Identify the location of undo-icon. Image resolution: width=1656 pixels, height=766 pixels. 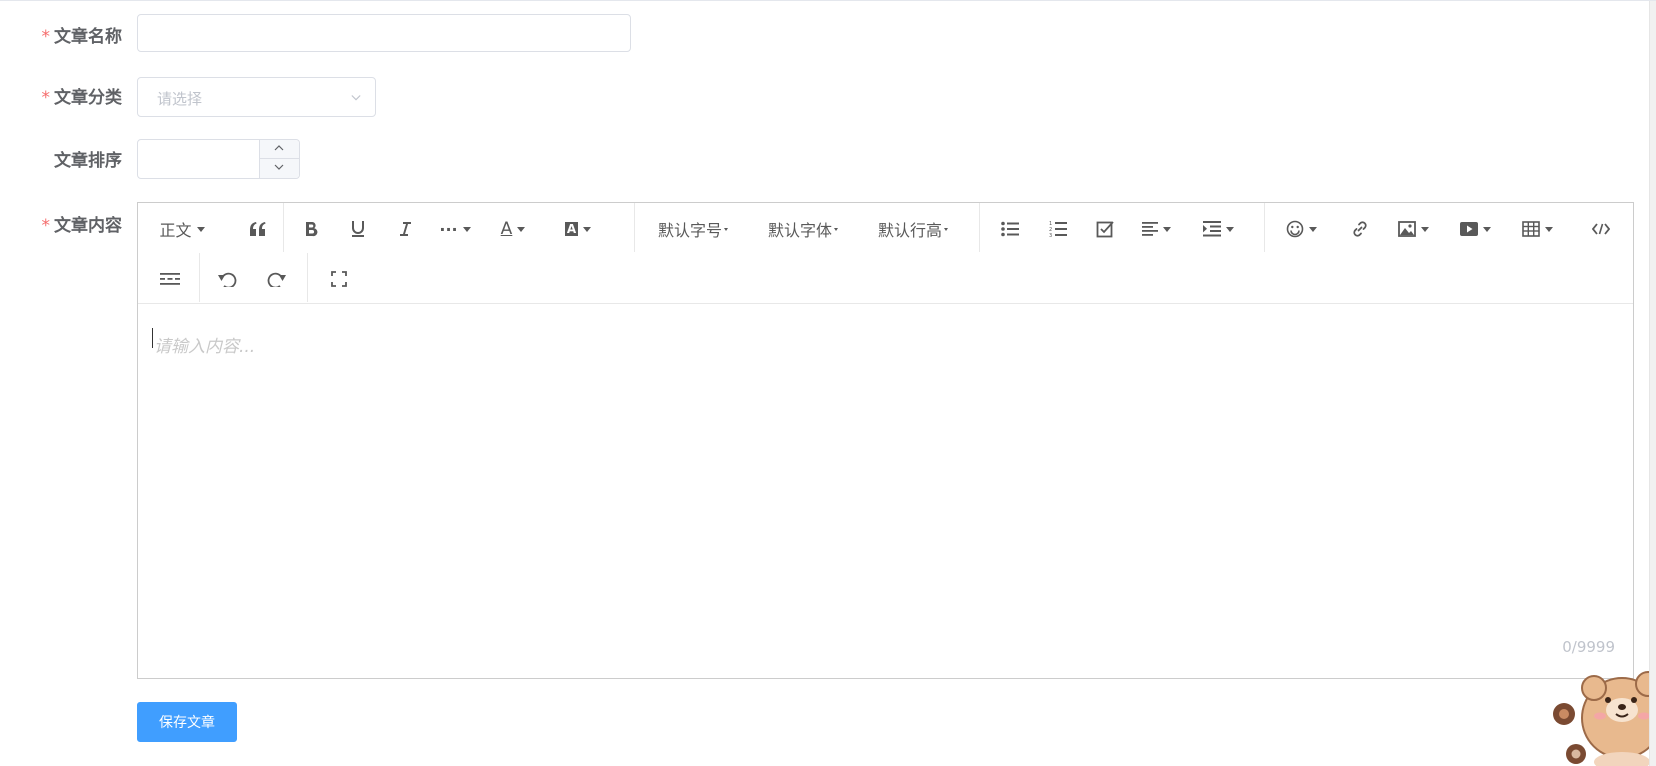
(227, 279).